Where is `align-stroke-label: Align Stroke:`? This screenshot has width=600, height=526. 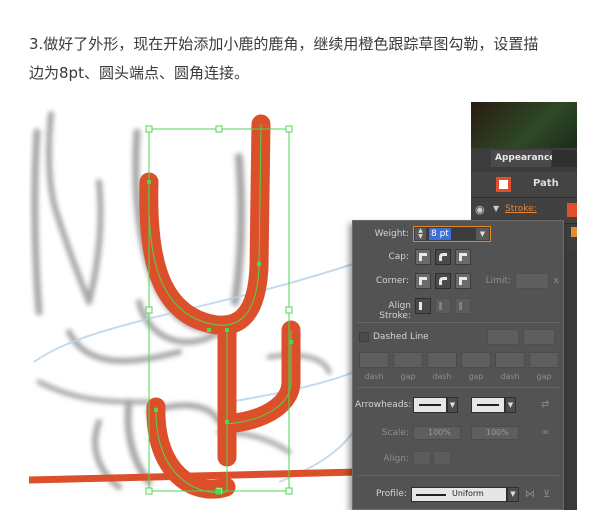
align-stroke-label: Align Stroke: is located at coordinates (395, 311).